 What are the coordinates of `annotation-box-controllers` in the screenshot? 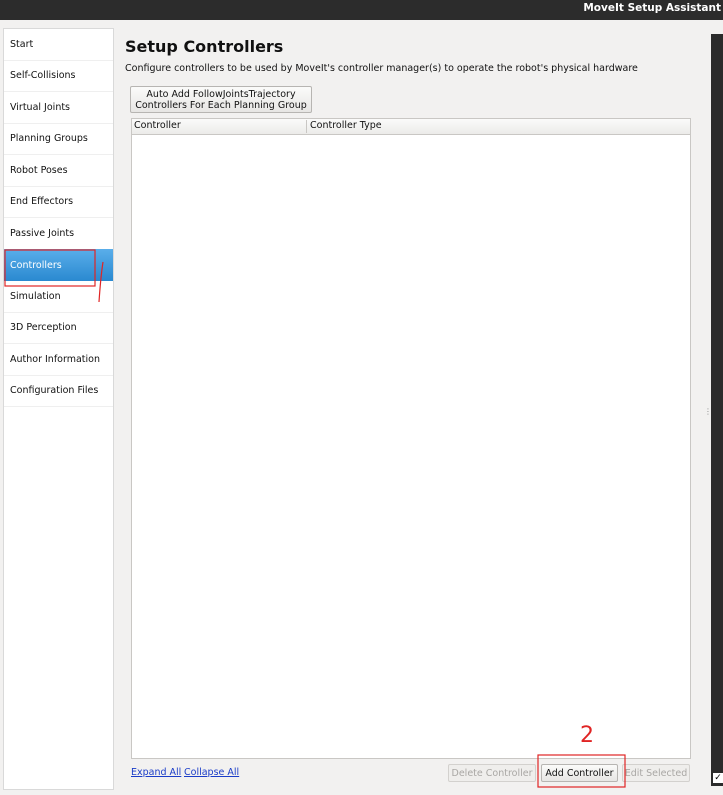 It's located at (50, 268).